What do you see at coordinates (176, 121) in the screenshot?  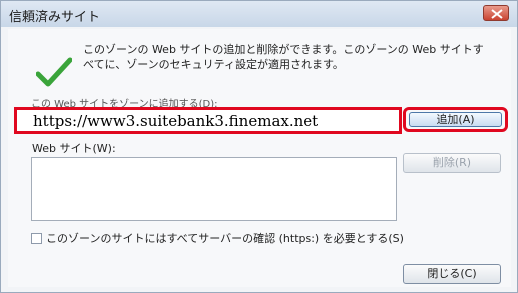 I see `add-site-input-value: https://www3.suitebank3.finemax.net` at bounding box center [176, 121].